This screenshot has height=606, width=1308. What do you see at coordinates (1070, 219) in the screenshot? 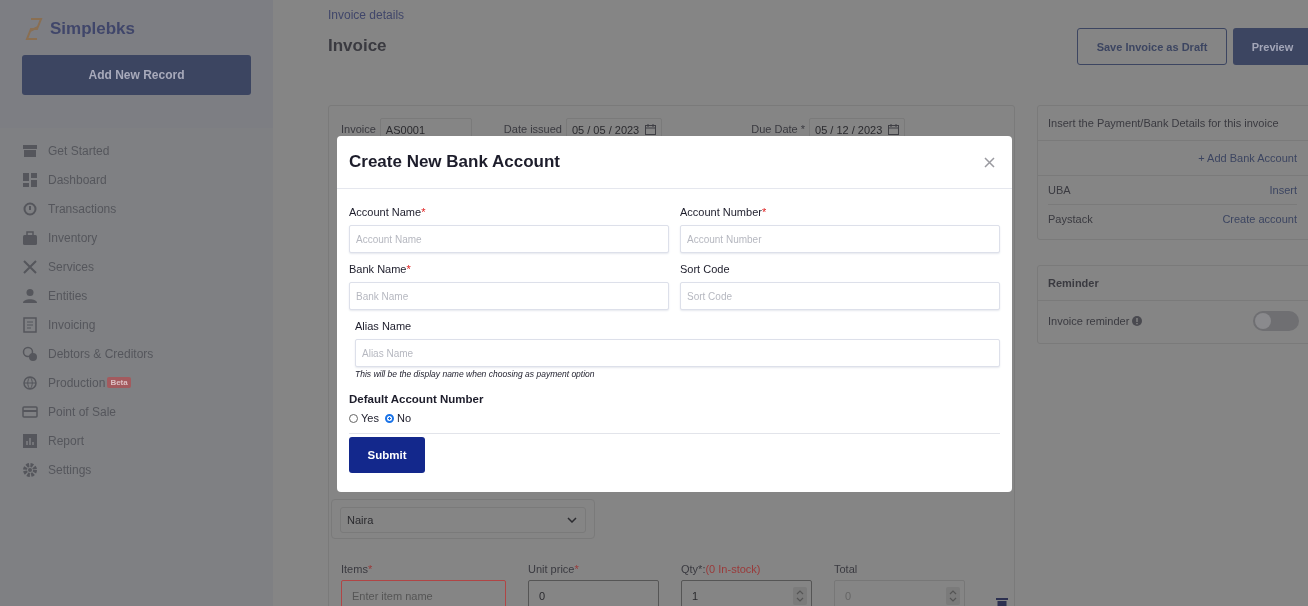
I see `account-name: Paystack` at bounding box center [1070, 219].